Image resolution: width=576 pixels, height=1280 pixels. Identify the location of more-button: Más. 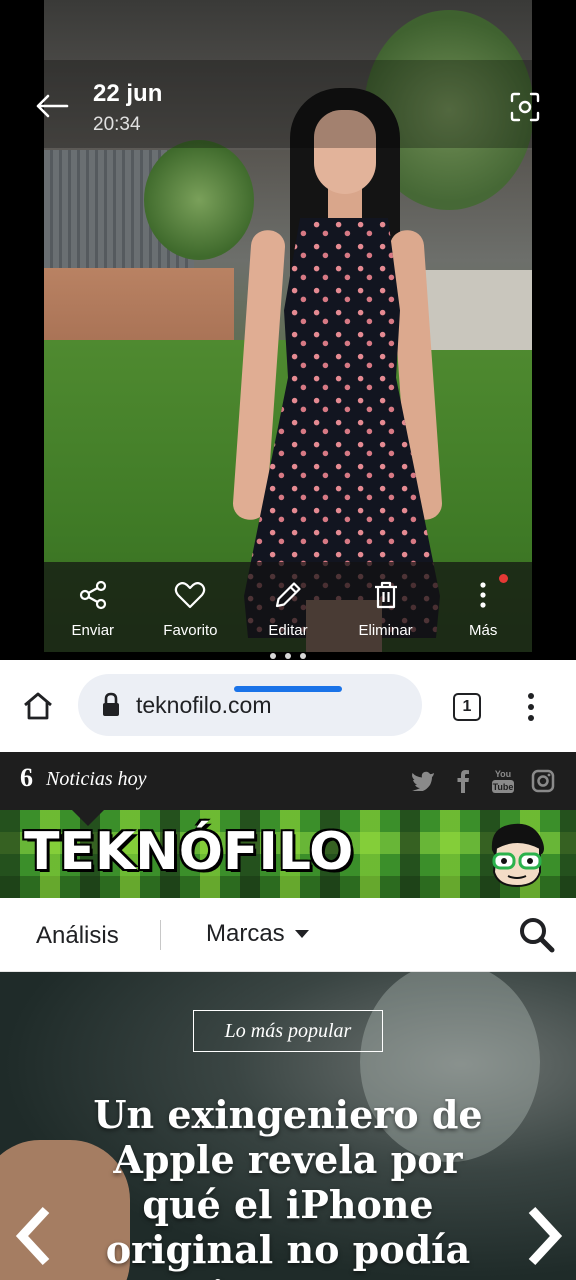
(483, 607).